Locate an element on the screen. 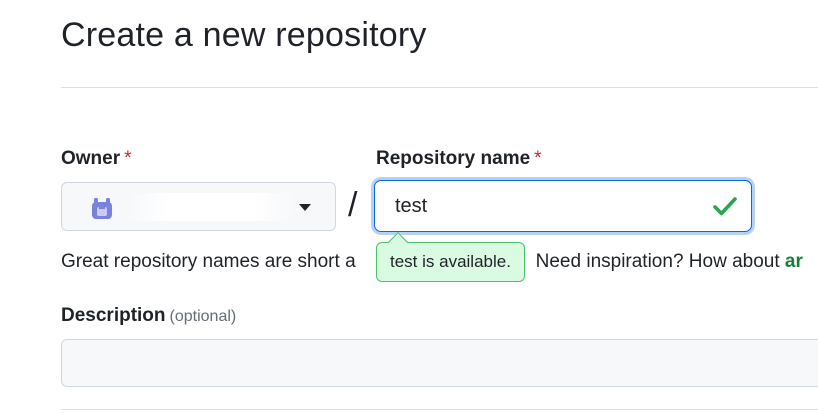 The width and height of the screenshot is (818, 413). owner-label-text: Owner is located at coordinates (91, 158).